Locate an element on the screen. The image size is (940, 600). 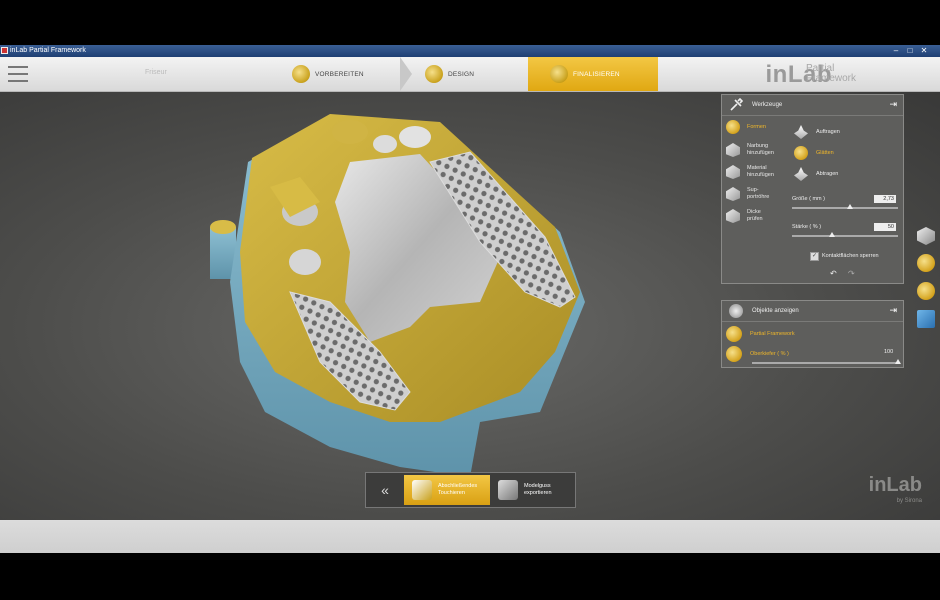
screenshot-icon is located at coordinates (926, 319).